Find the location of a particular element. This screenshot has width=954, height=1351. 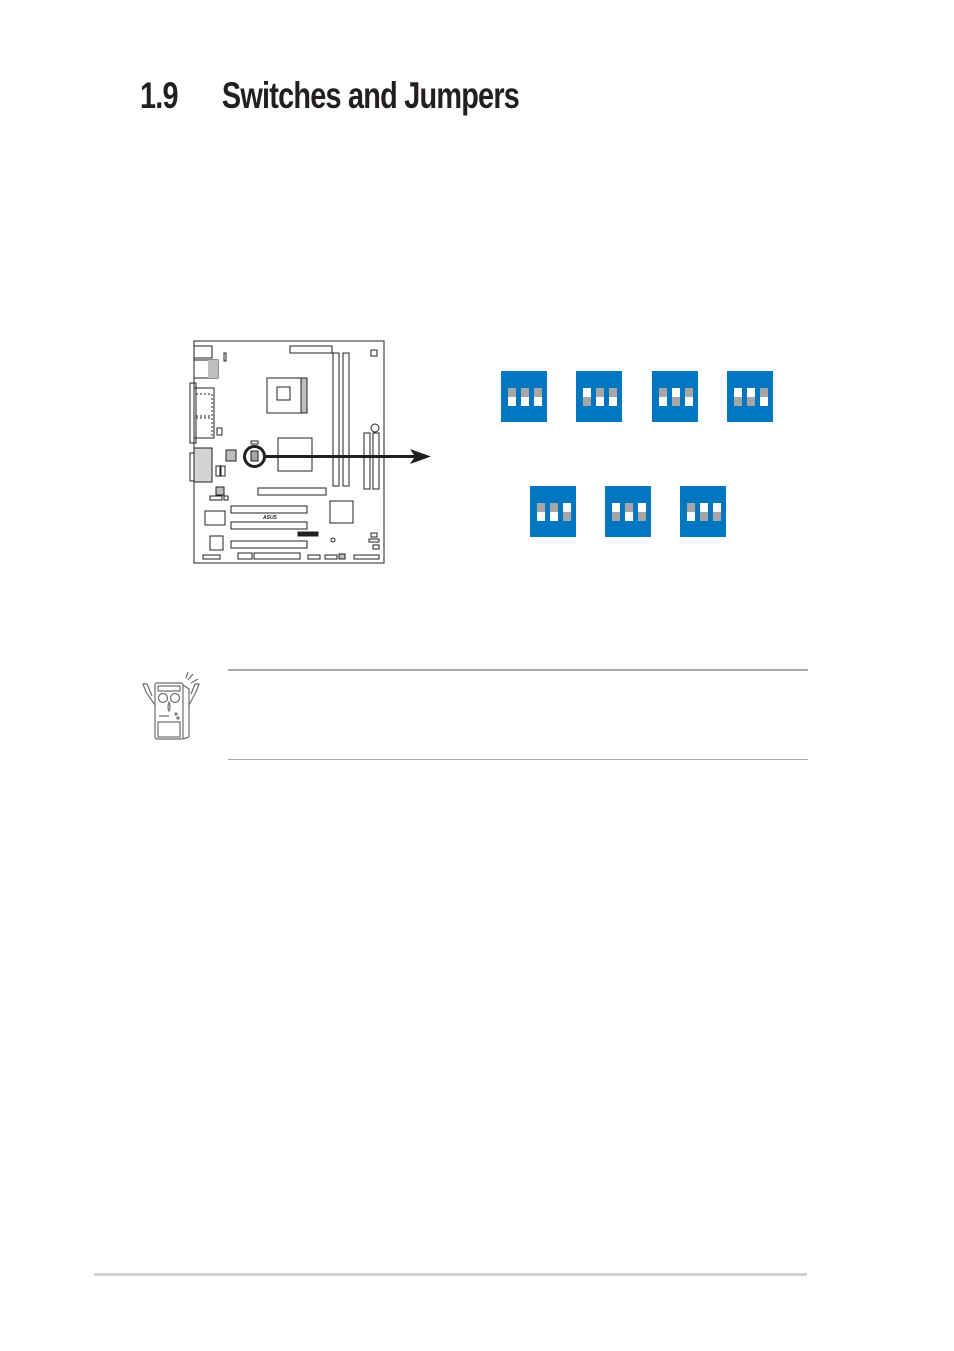

note-box is located at coordinates (518, 714).